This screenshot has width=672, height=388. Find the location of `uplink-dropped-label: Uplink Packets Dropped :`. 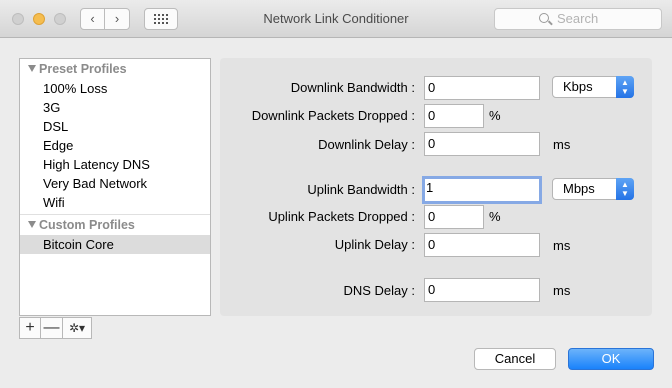

uplink-dropped-label: Uplink Packets Dropped : is located at coordinates (341, 216).